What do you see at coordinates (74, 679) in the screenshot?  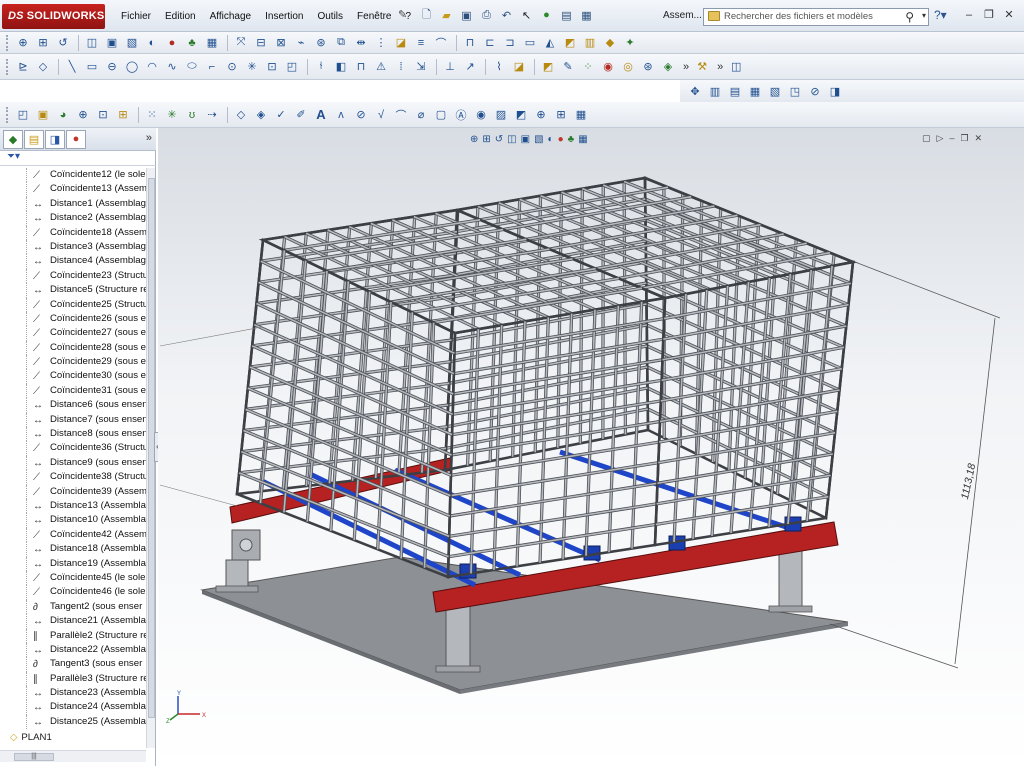 I see `tree-item: ∥ Parallèle3 (Structure re` at bounding box center [74, 679].